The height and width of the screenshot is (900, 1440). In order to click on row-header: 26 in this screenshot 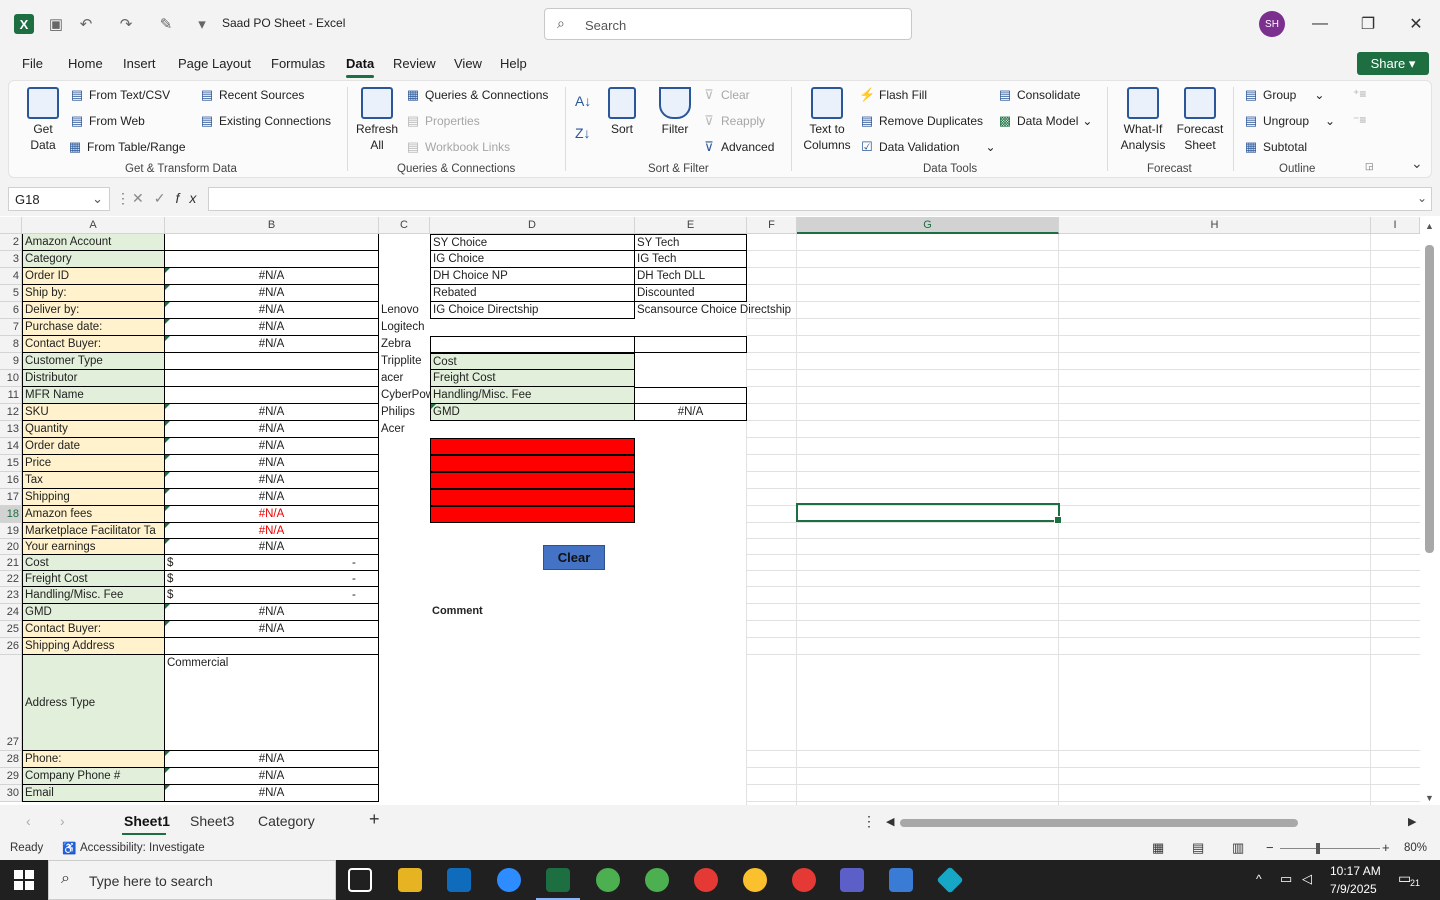, I will do `click(11, 646)`.